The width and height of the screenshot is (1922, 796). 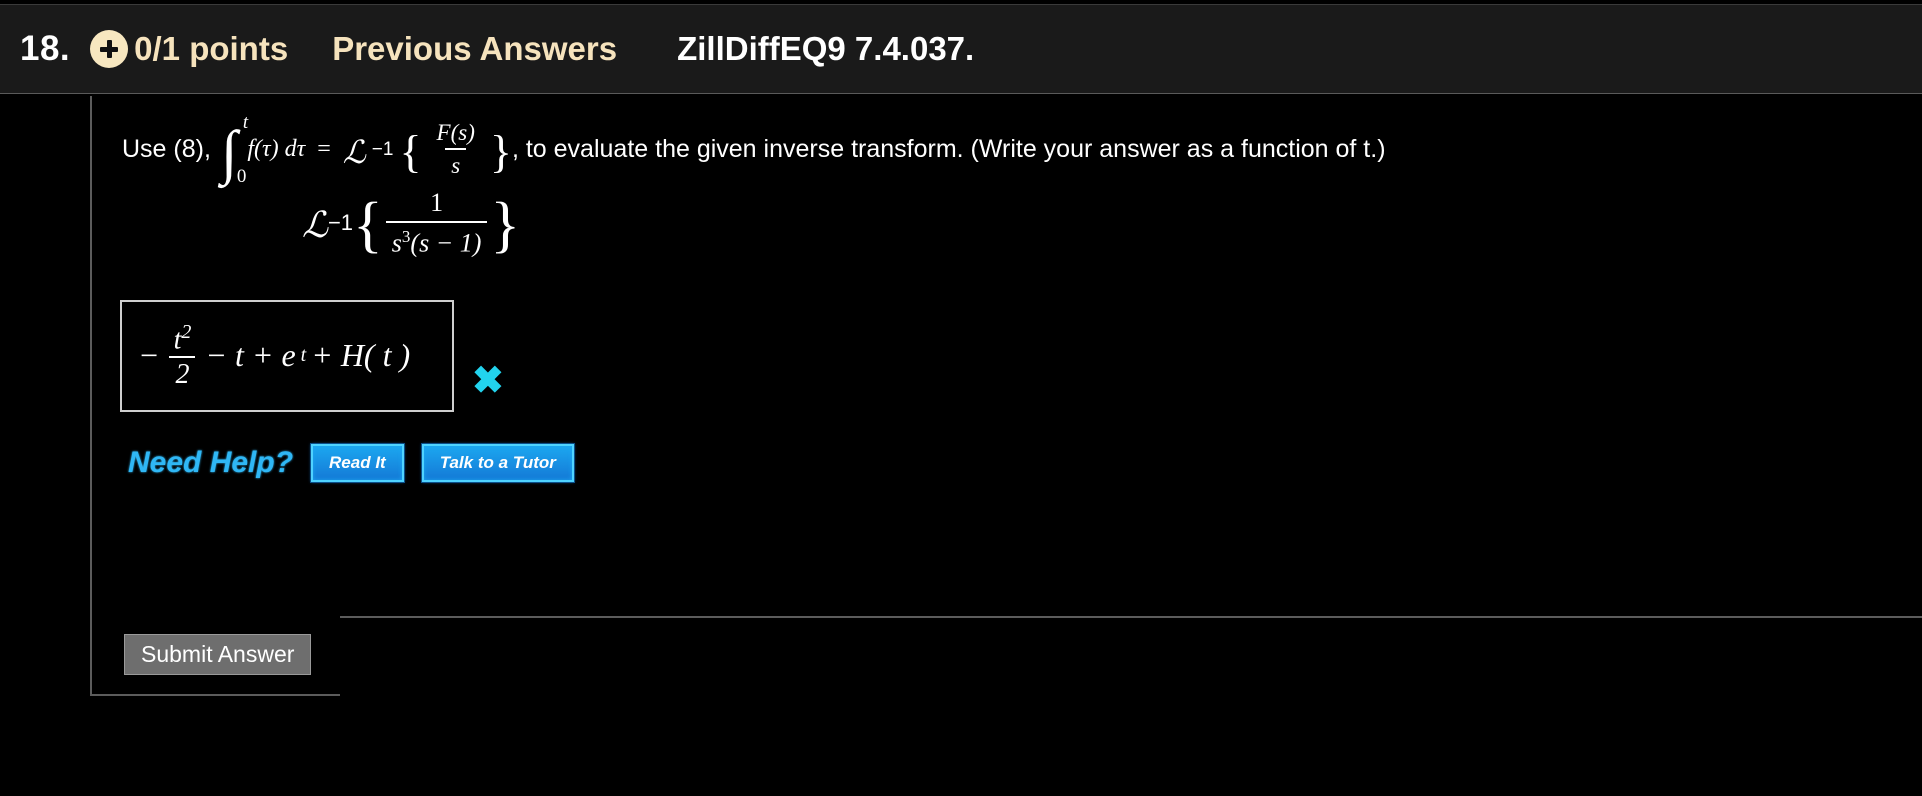 I want to click on expression-numerator: 1, so click(x=437, y=202).